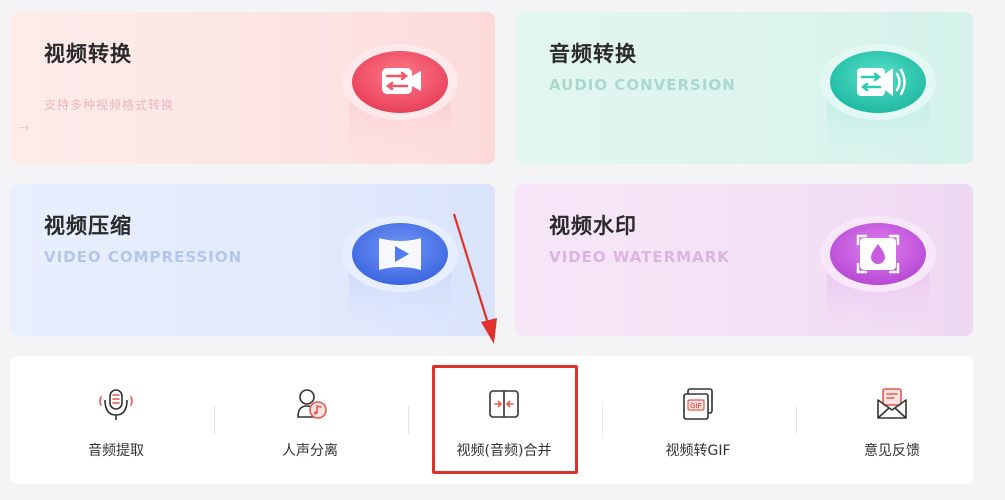 This screenshot has height=500, width=1005. What do you see at coordinates (116, 404) in the screenshot?
I see `microphone-icon` at bounding box center [116, 404].